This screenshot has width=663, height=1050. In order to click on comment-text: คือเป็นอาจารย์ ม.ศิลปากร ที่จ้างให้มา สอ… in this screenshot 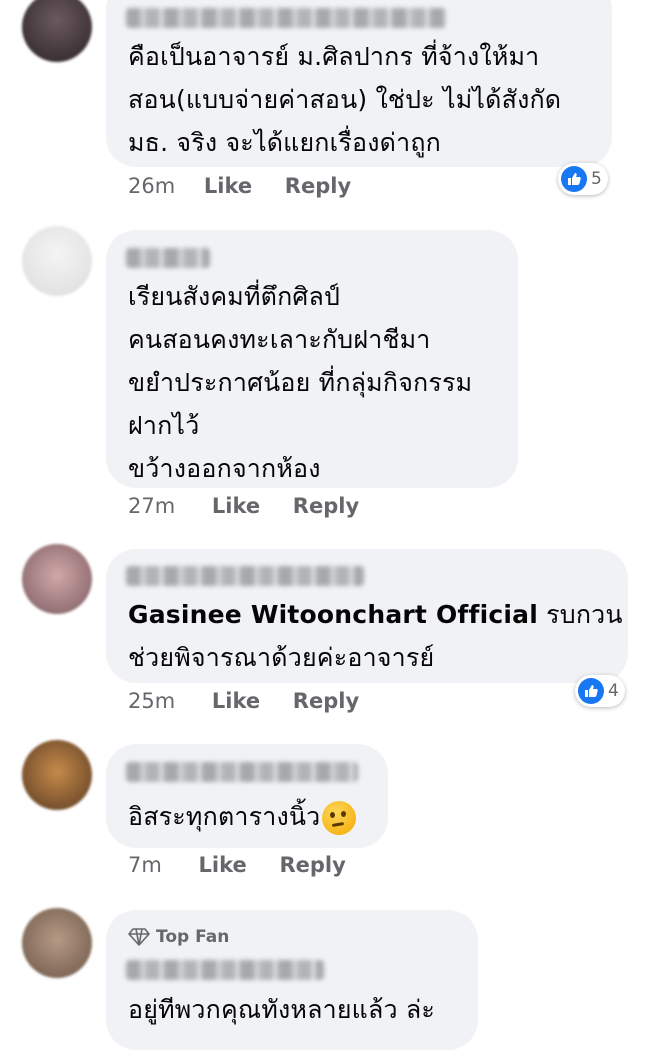, I will do `click(345, 99)`.